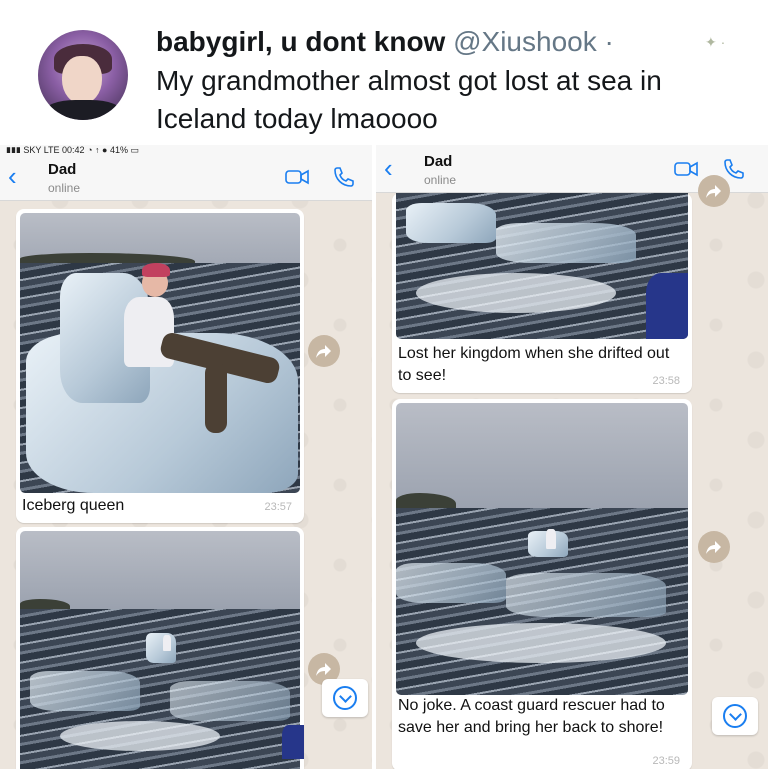  Describe the element at coordinates (525, 41) in the screenshot. I see `tweet-handle: @Xiushook` at that location.